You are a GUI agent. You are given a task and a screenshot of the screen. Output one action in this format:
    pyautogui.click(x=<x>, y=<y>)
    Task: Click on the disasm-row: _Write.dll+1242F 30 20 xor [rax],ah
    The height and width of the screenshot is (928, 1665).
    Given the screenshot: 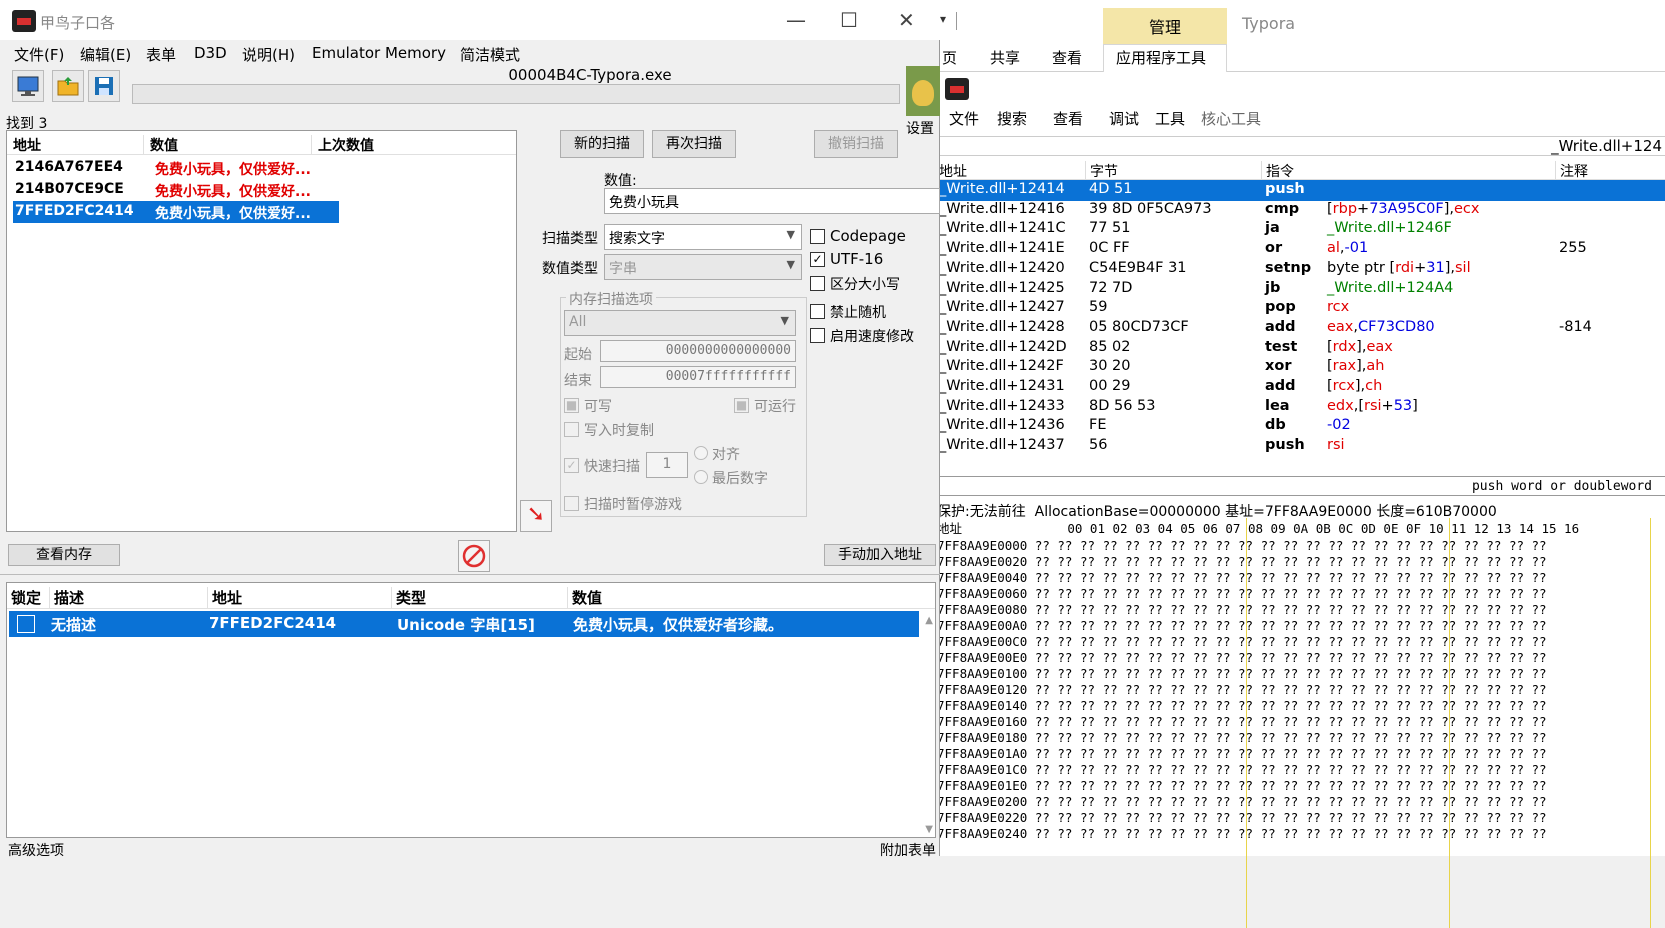 What is the action you would take?
    pyautogui.click(x=1300, y=367)
    